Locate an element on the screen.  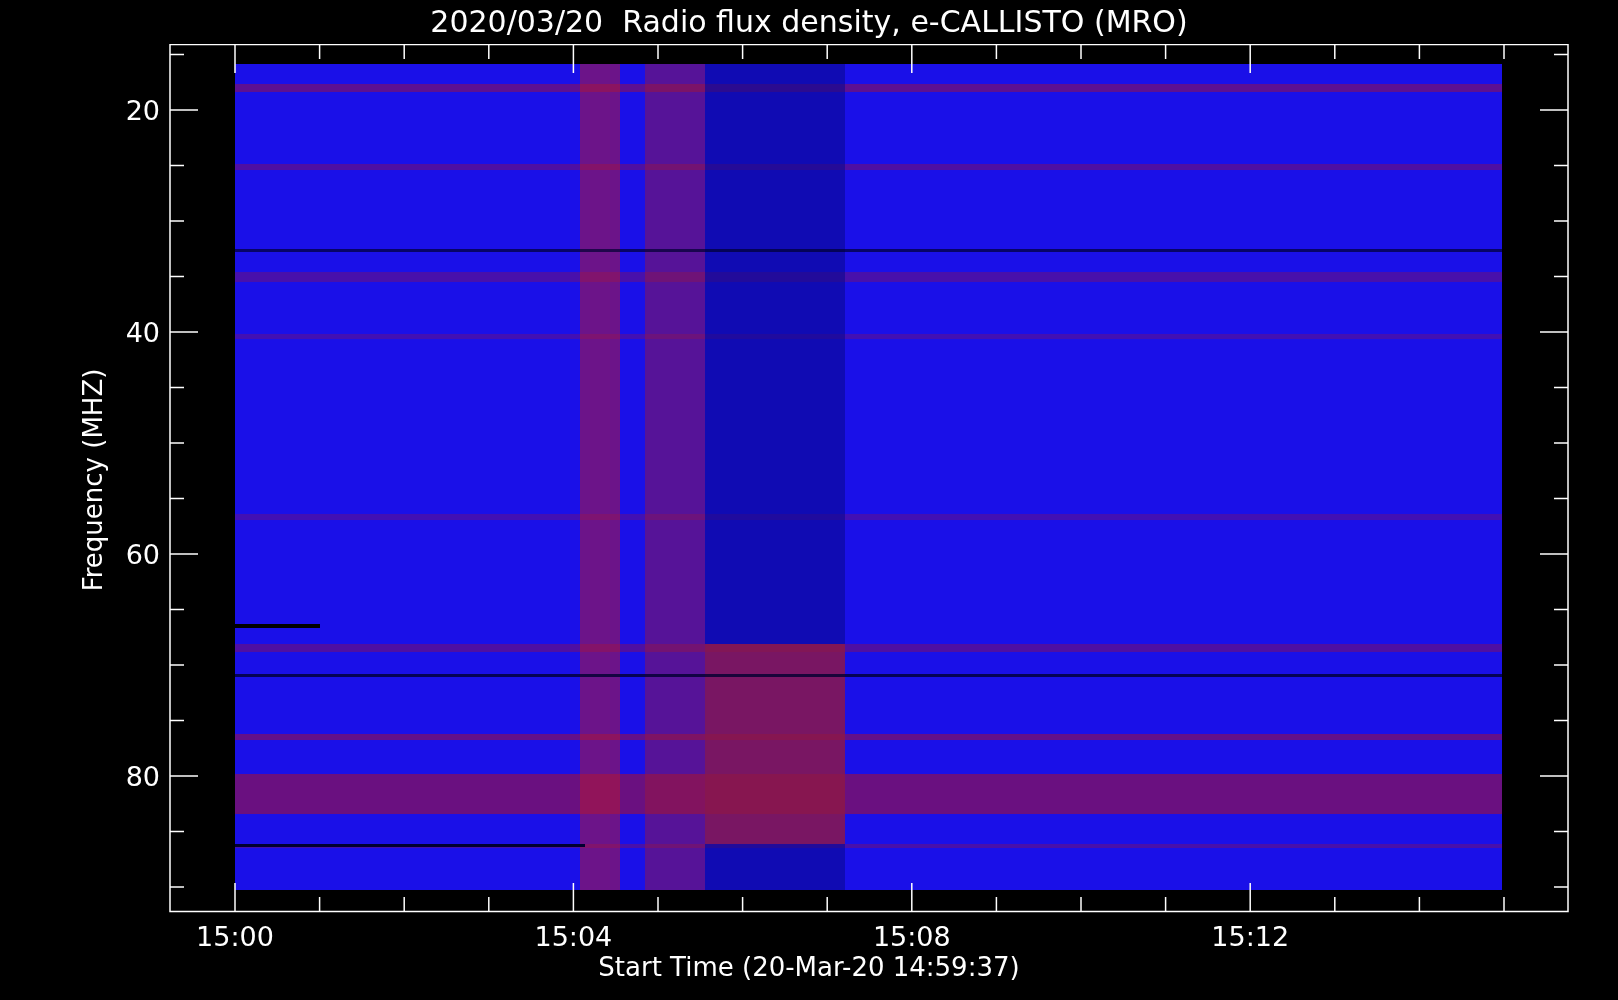
chart-title: 2020/03/20 Radio flux density, e-CALLISTO (MRO) is located at coordinates (809, 22).